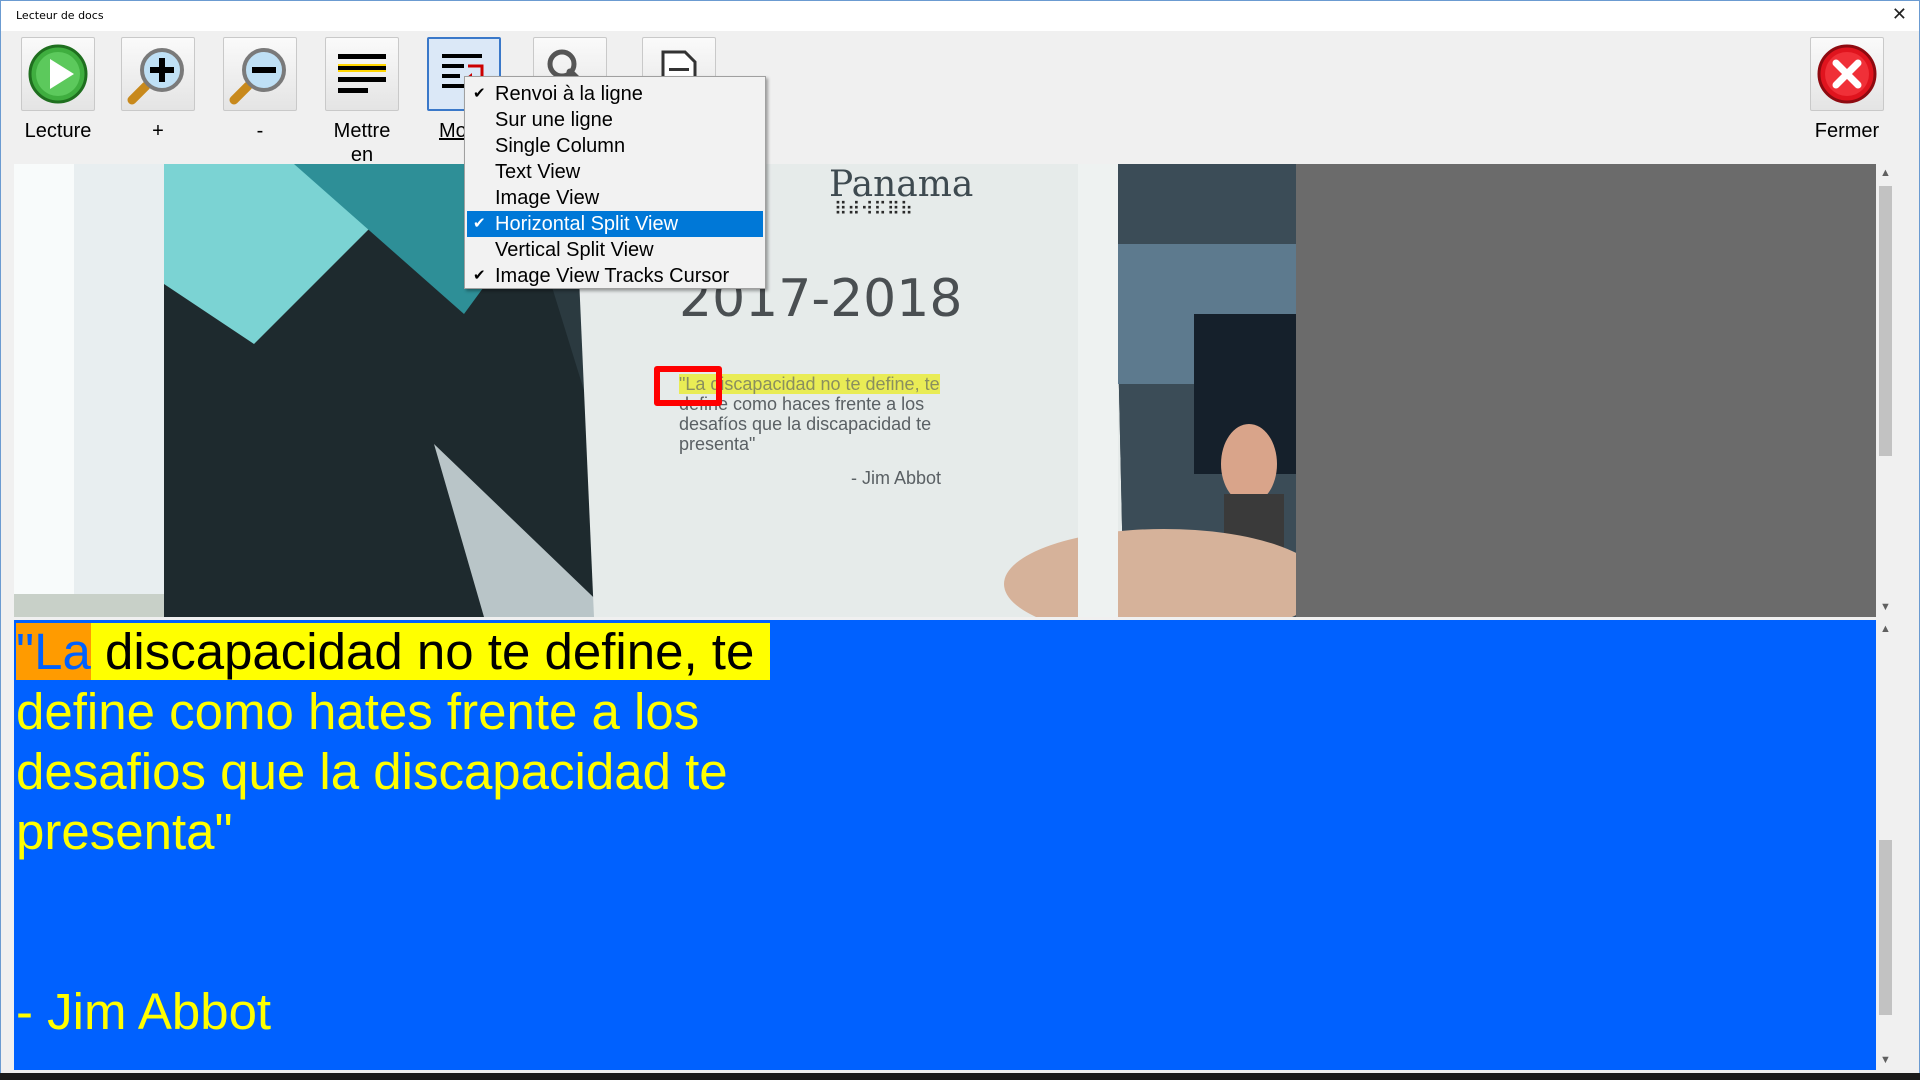 Image resolution: width=1920 pixels, height=1080 pixels. What do you see at coordinates (1847, 131) in the screenshot?
I see `close-app-label: Fermer` at bounding box center [1847, 131].